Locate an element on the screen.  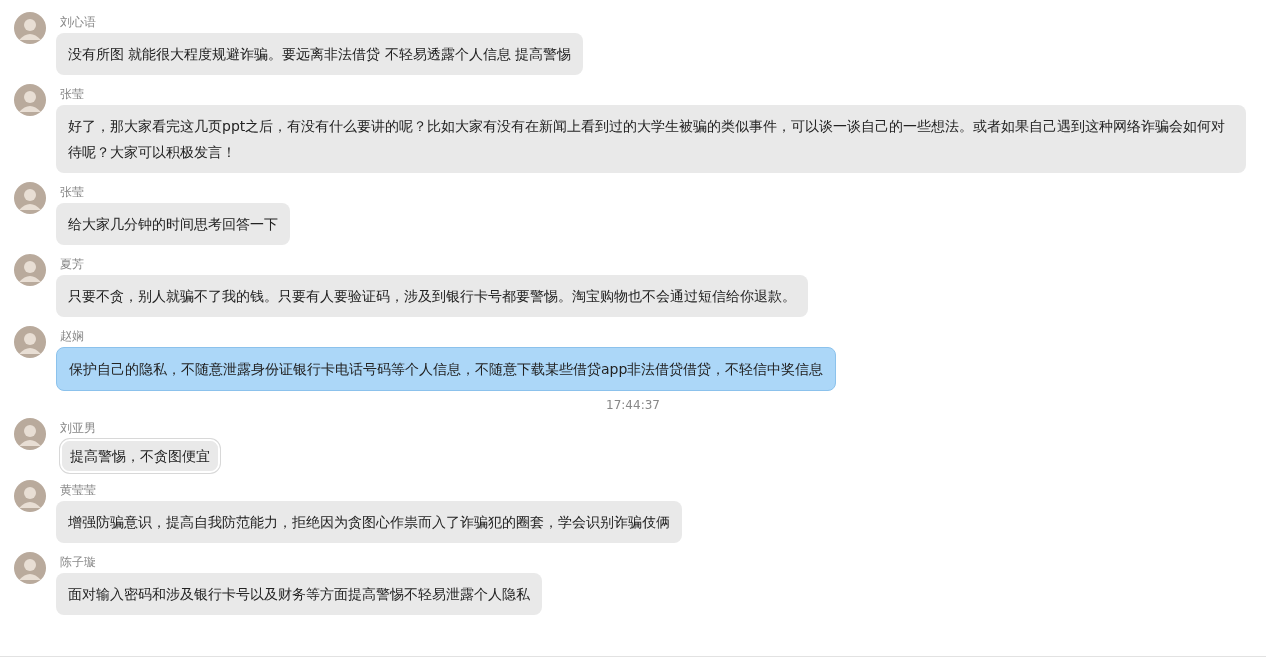
sender-name: 夏芳 is located at coordinates (72, 264).